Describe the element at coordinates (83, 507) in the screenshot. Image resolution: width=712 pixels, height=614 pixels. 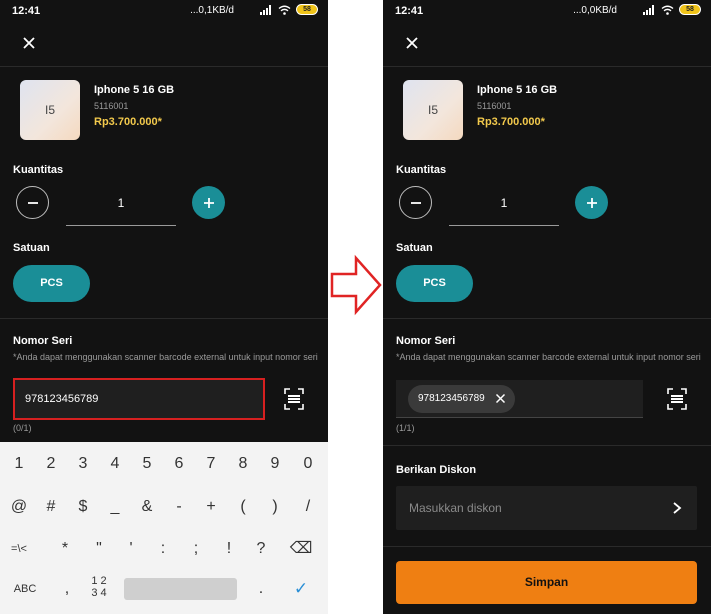
I see `key-dollar: $` at that location.